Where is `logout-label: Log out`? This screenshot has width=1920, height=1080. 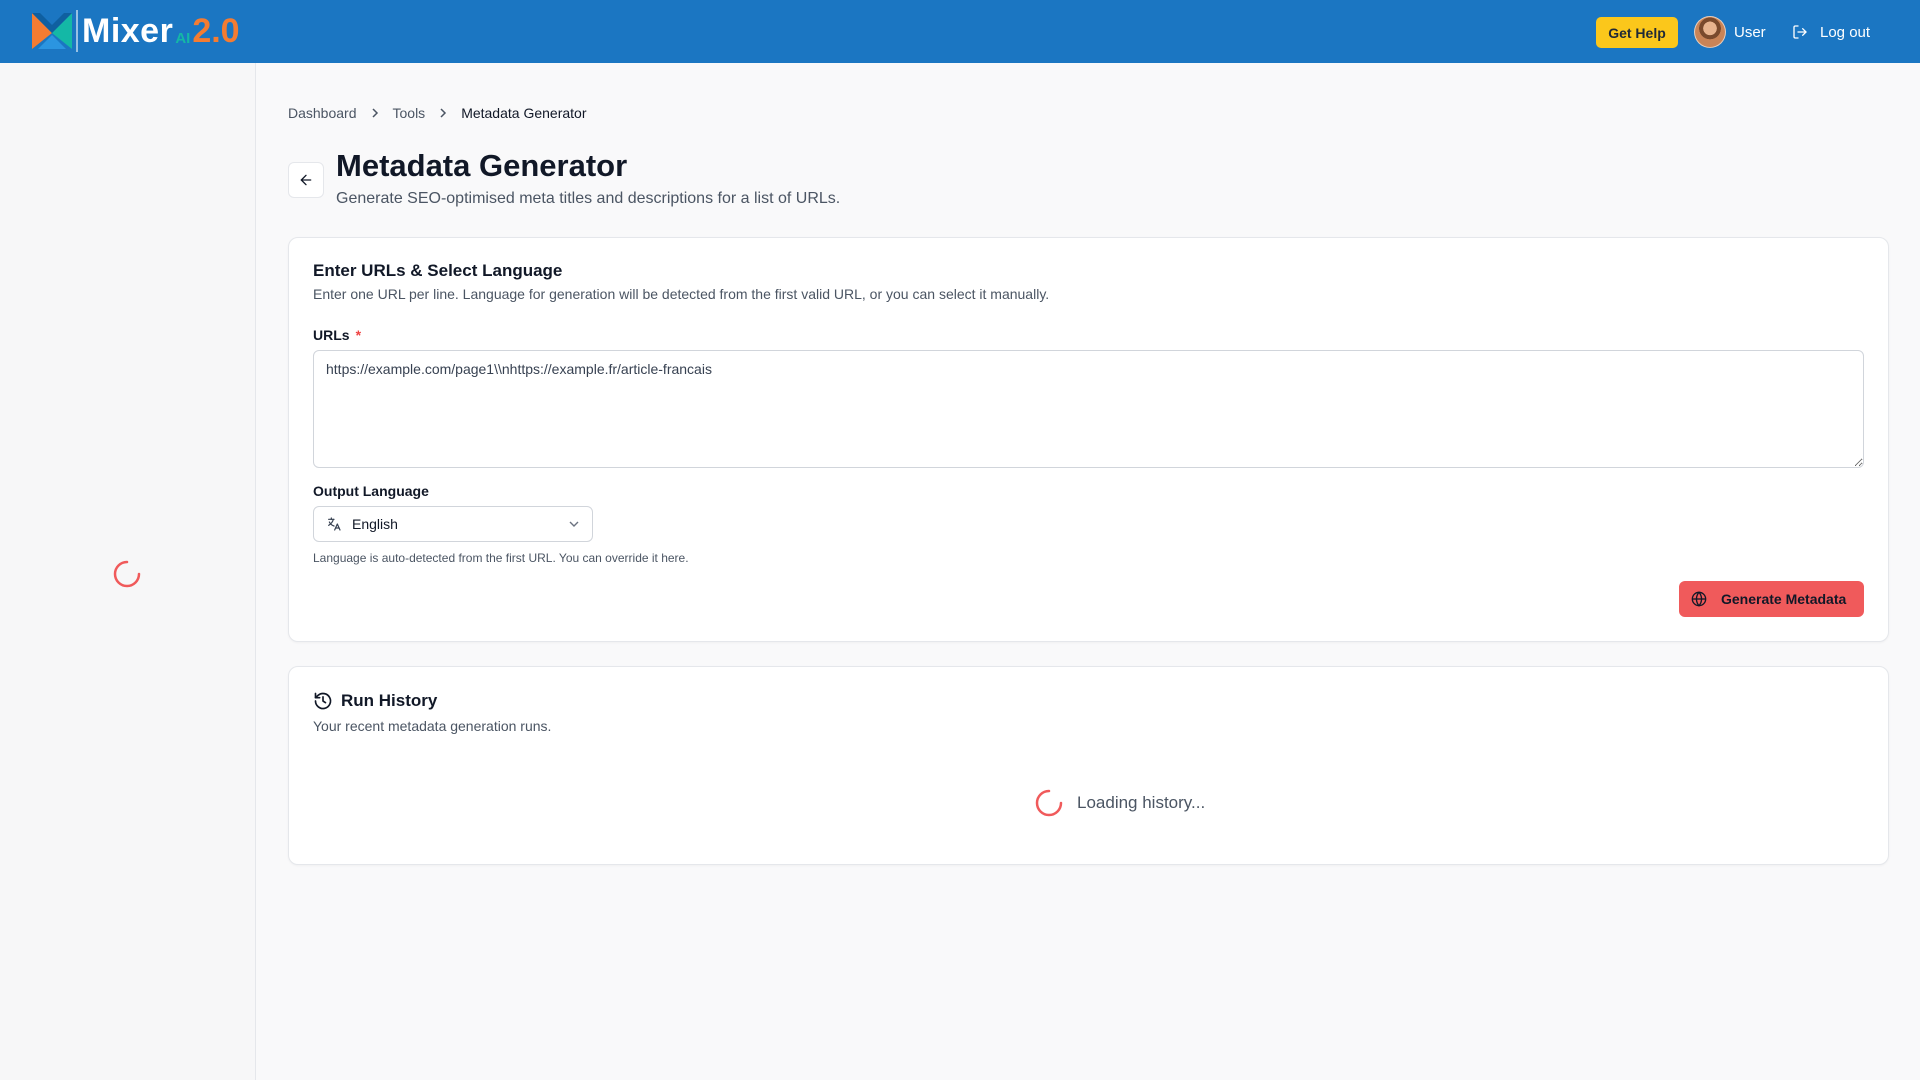
logout-label: Log out is located at coordinates (1845, 32).